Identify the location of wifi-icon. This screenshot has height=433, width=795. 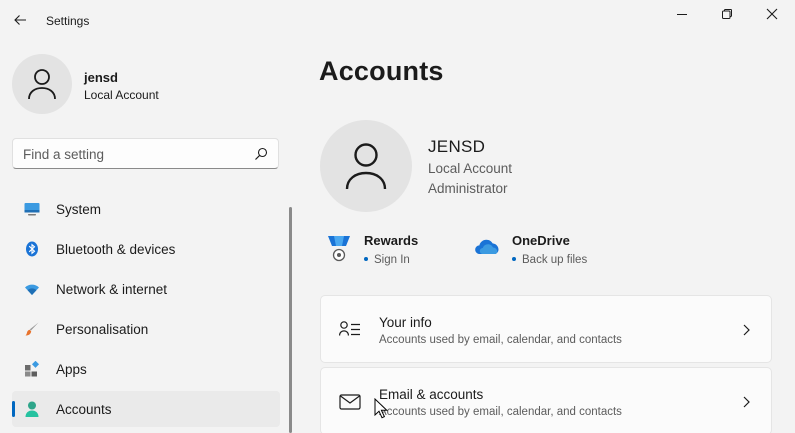
(32, 289).